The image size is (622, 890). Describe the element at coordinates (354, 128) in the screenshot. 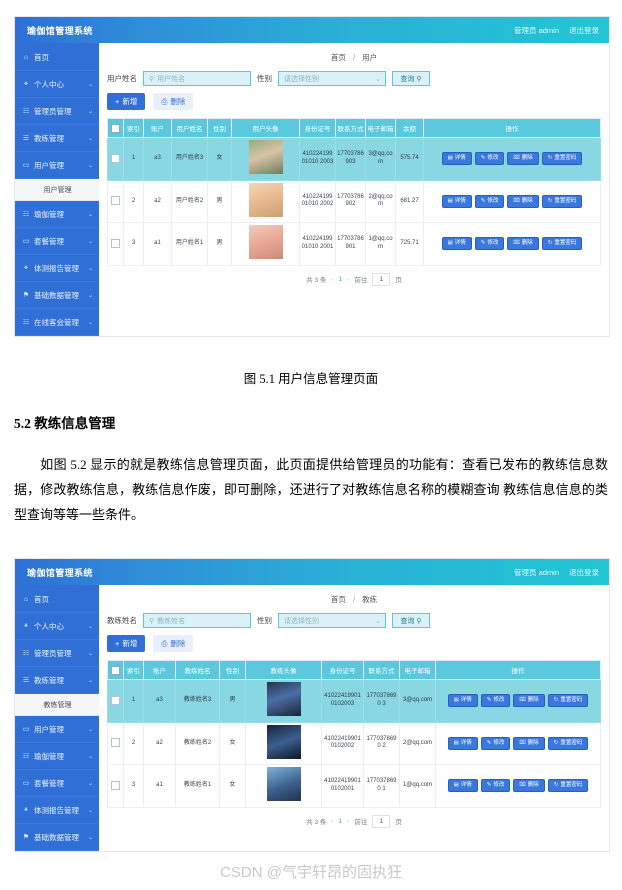

I see `table-header-row: 索引 账户 用户姓名 性别 用户头像 身份证号 联系方式 电子邮箱 余额 操作` at that location.